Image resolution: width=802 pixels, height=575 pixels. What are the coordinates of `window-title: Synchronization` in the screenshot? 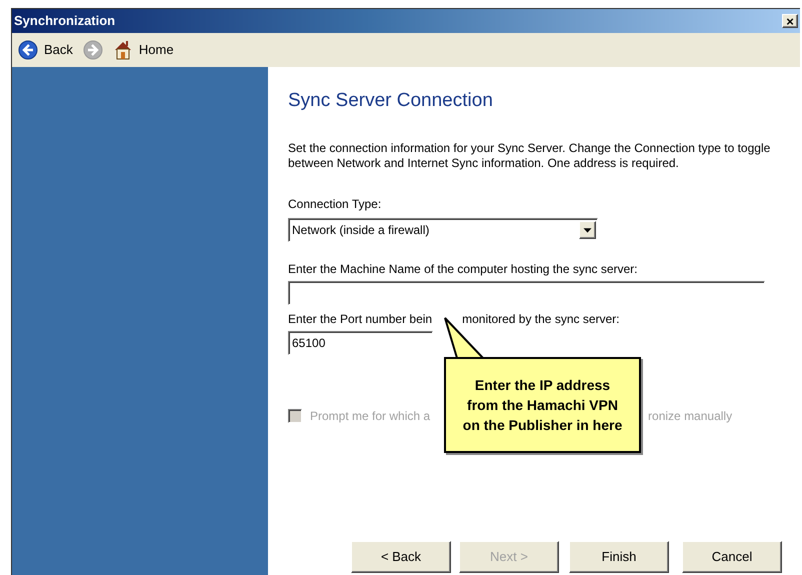 It's located at (65, 21).